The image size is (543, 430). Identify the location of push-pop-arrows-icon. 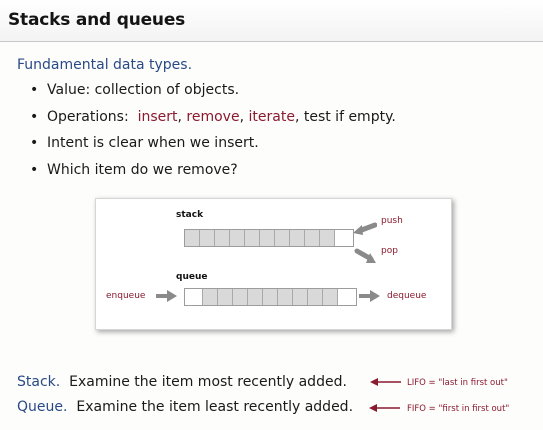
(365, 242).